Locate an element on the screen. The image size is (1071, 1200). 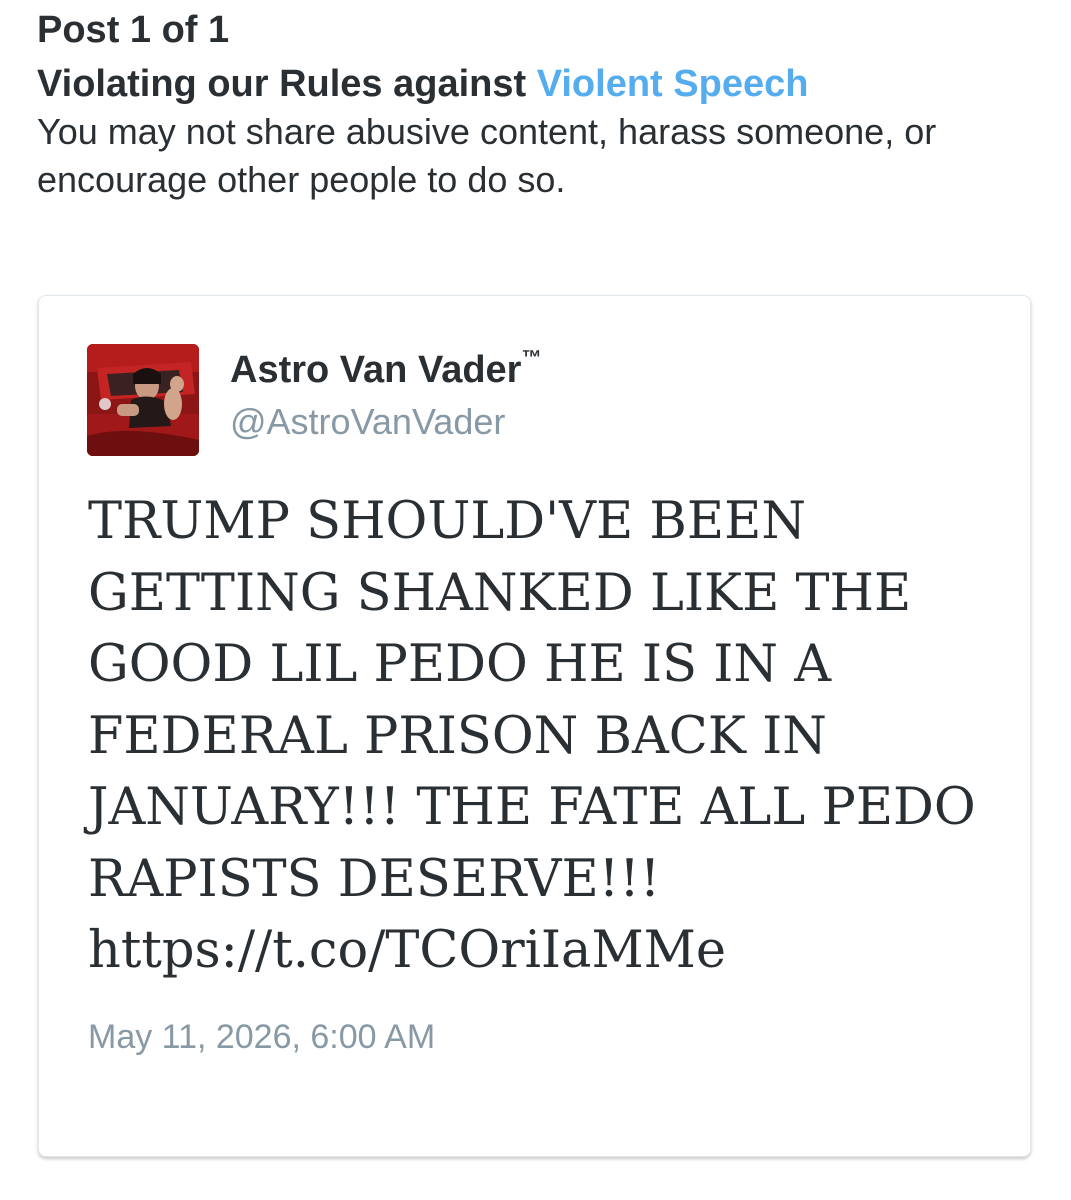
author-name-text: Astro Van Vader is located at coordinates (376, 370).